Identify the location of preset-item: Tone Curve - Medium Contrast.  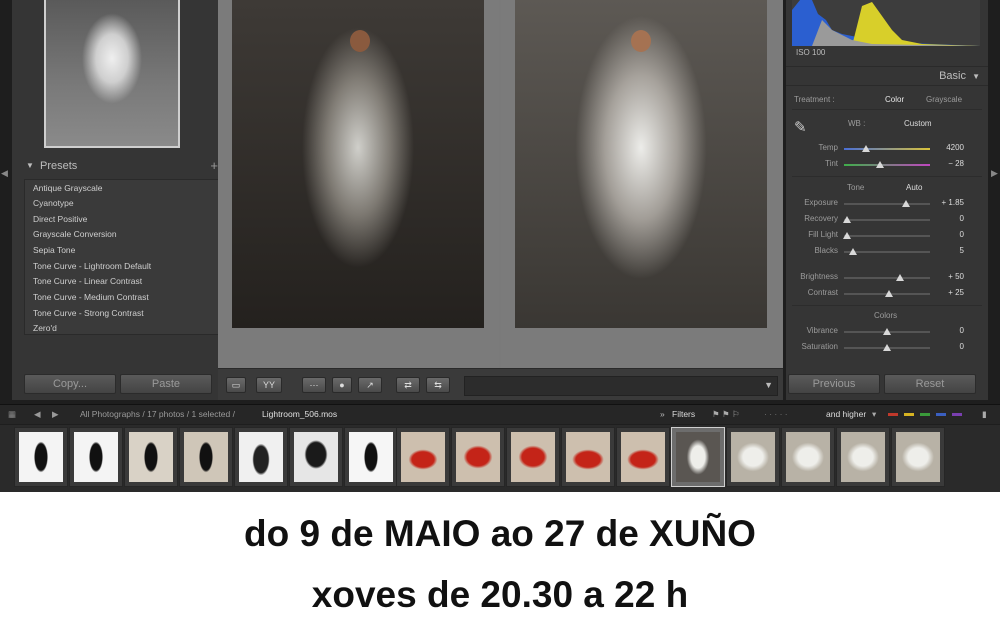
(91, 297).